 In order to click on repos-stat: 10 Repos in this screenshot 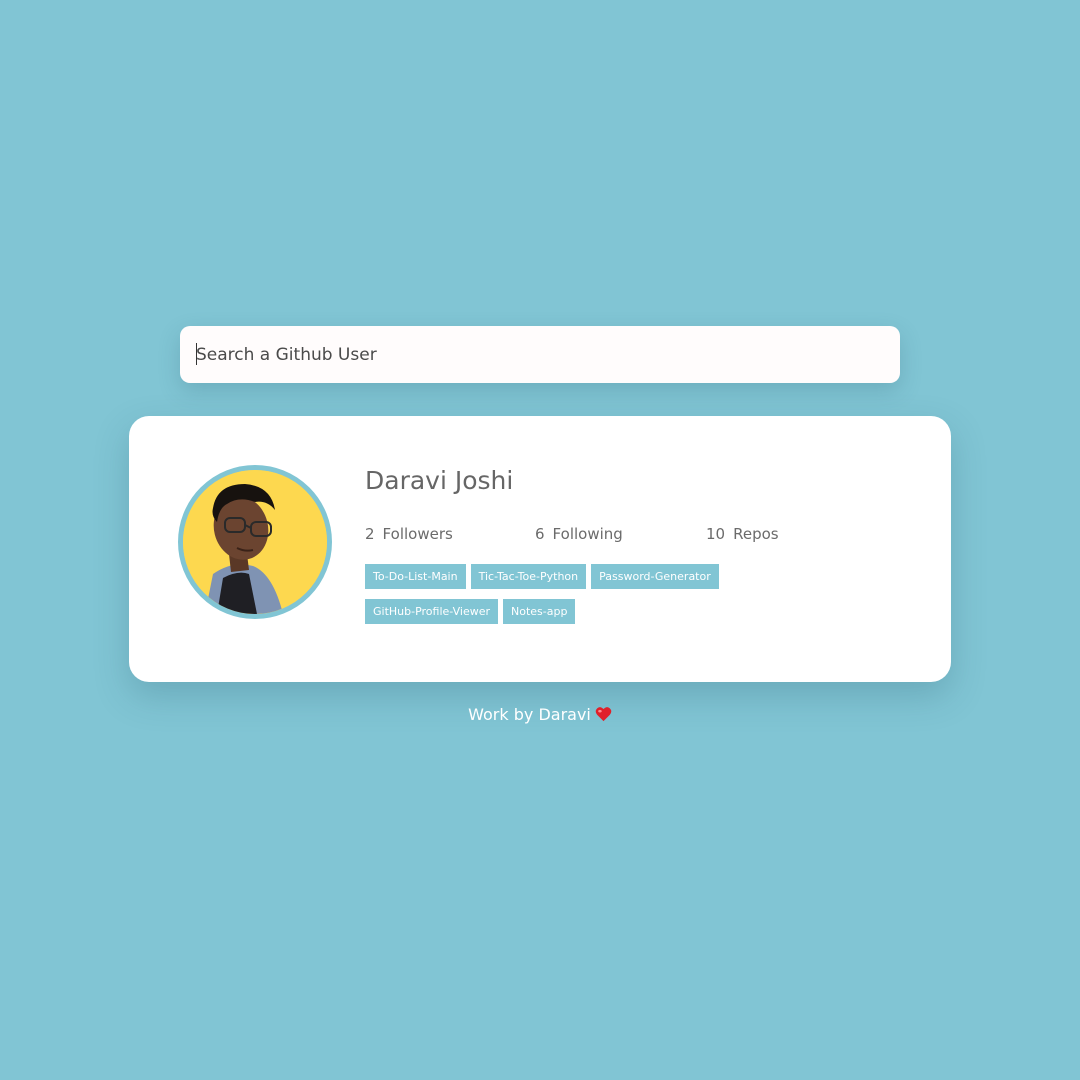, I will do `click(742, 534)`.